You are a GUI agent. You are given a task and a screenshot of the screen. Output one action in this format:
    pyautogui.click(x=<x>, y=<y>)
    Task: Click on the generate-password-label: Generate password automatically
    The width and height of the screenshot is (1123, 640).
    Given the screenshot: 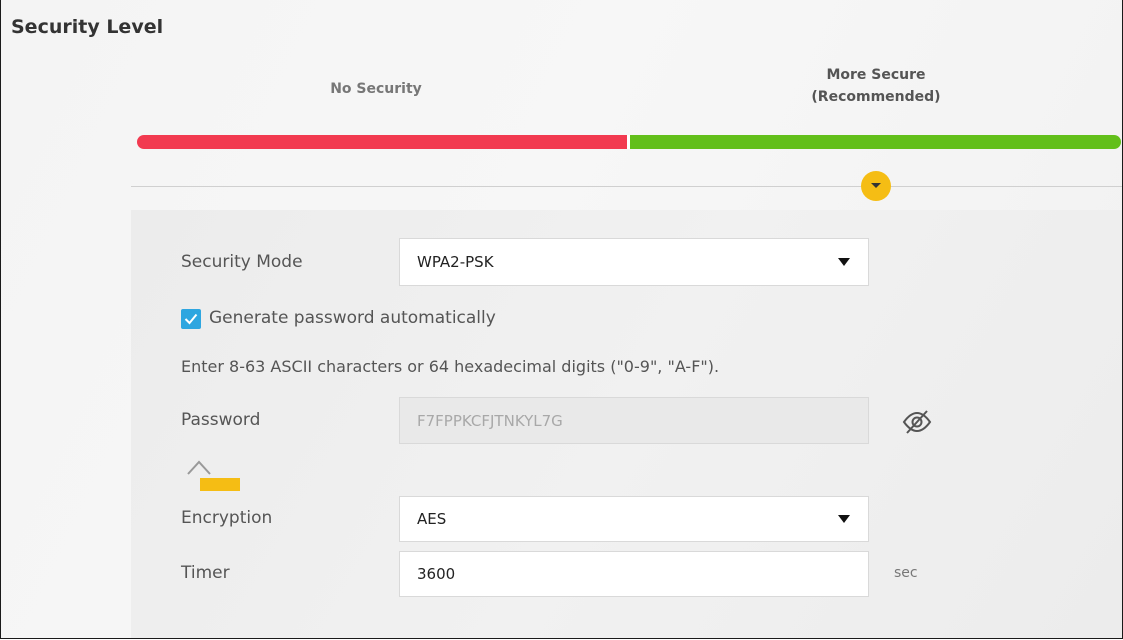 What is the action you would take?
    pyautogui.click(x=352, y=318)
    